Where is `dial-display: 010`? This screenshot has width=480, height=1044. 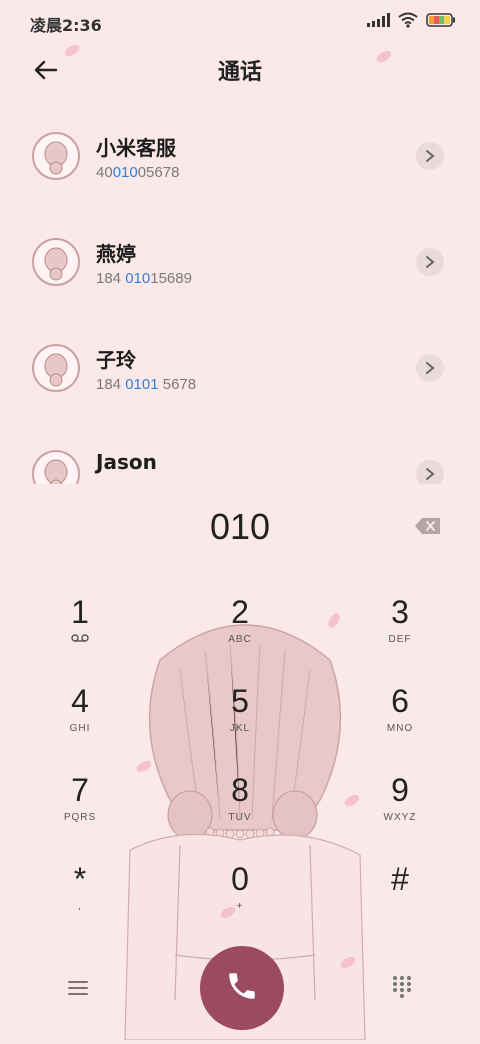 dial-display: 010 is located at coordinates (240, 528).